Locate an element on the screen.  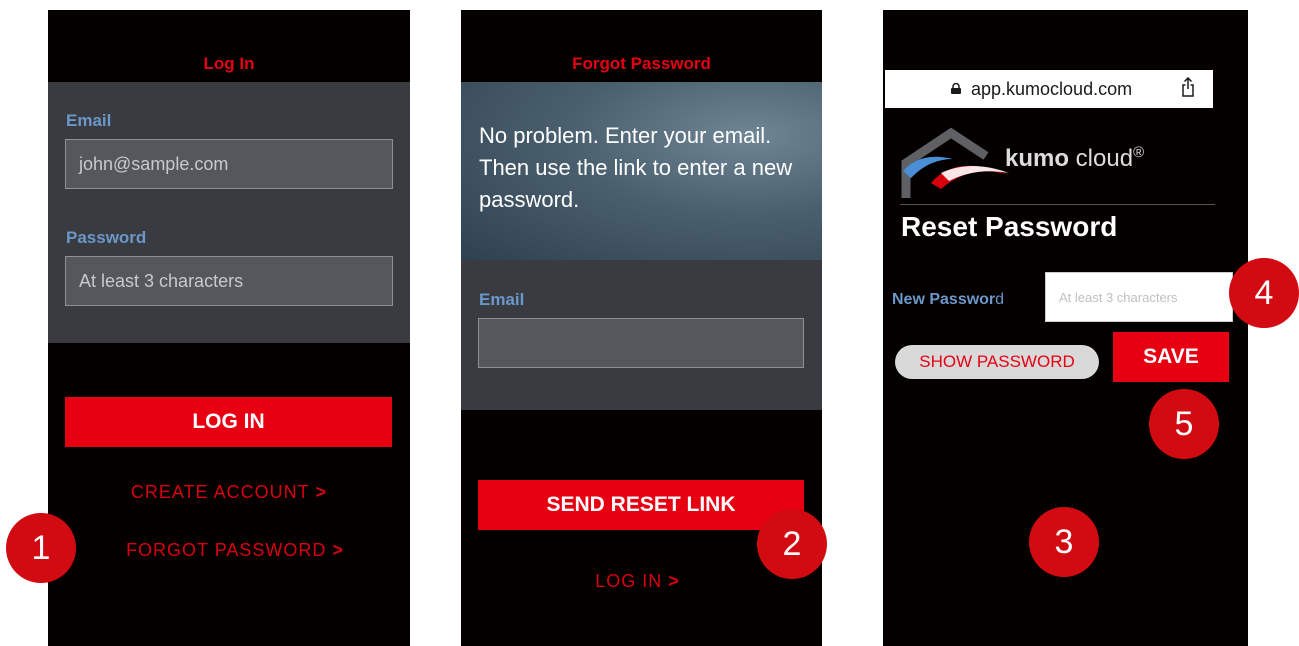
step-badge-3: 3 is located at coordinates (1064, 542).